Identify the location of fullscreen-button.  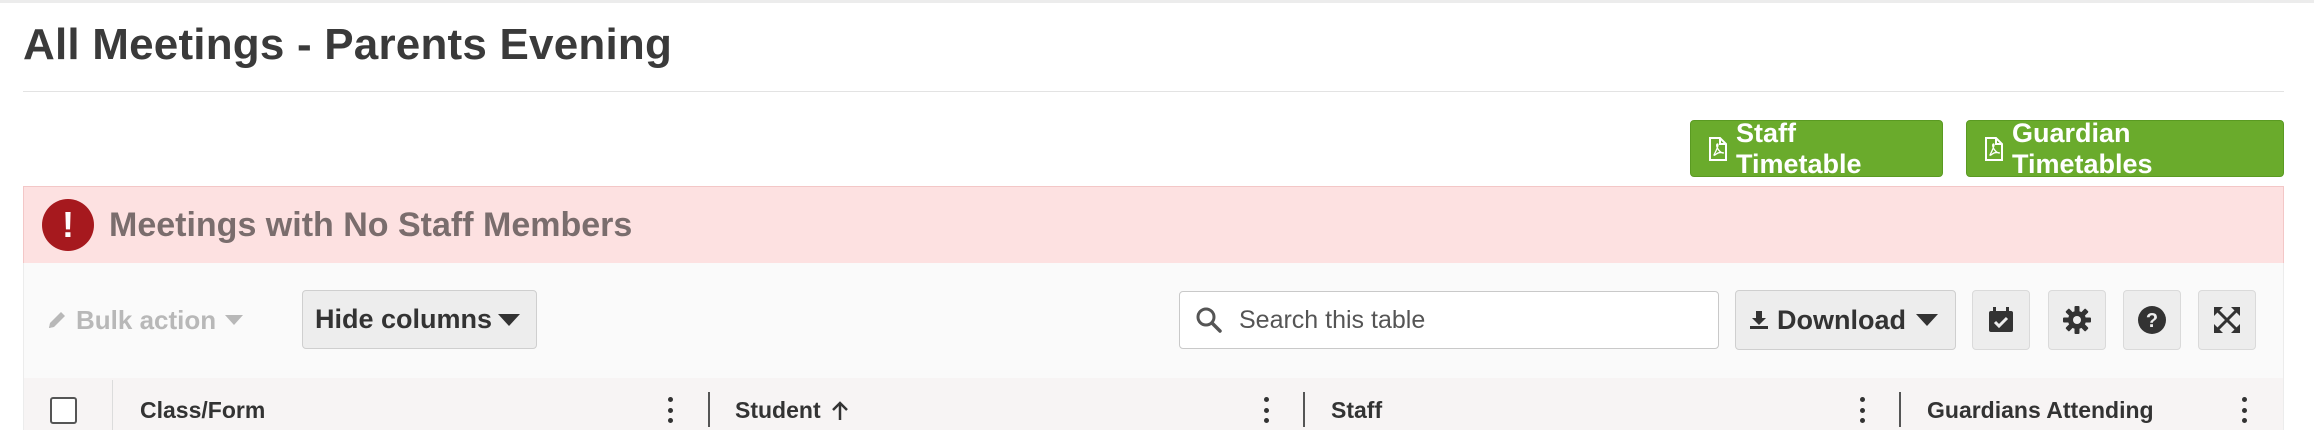
(2227, 320).